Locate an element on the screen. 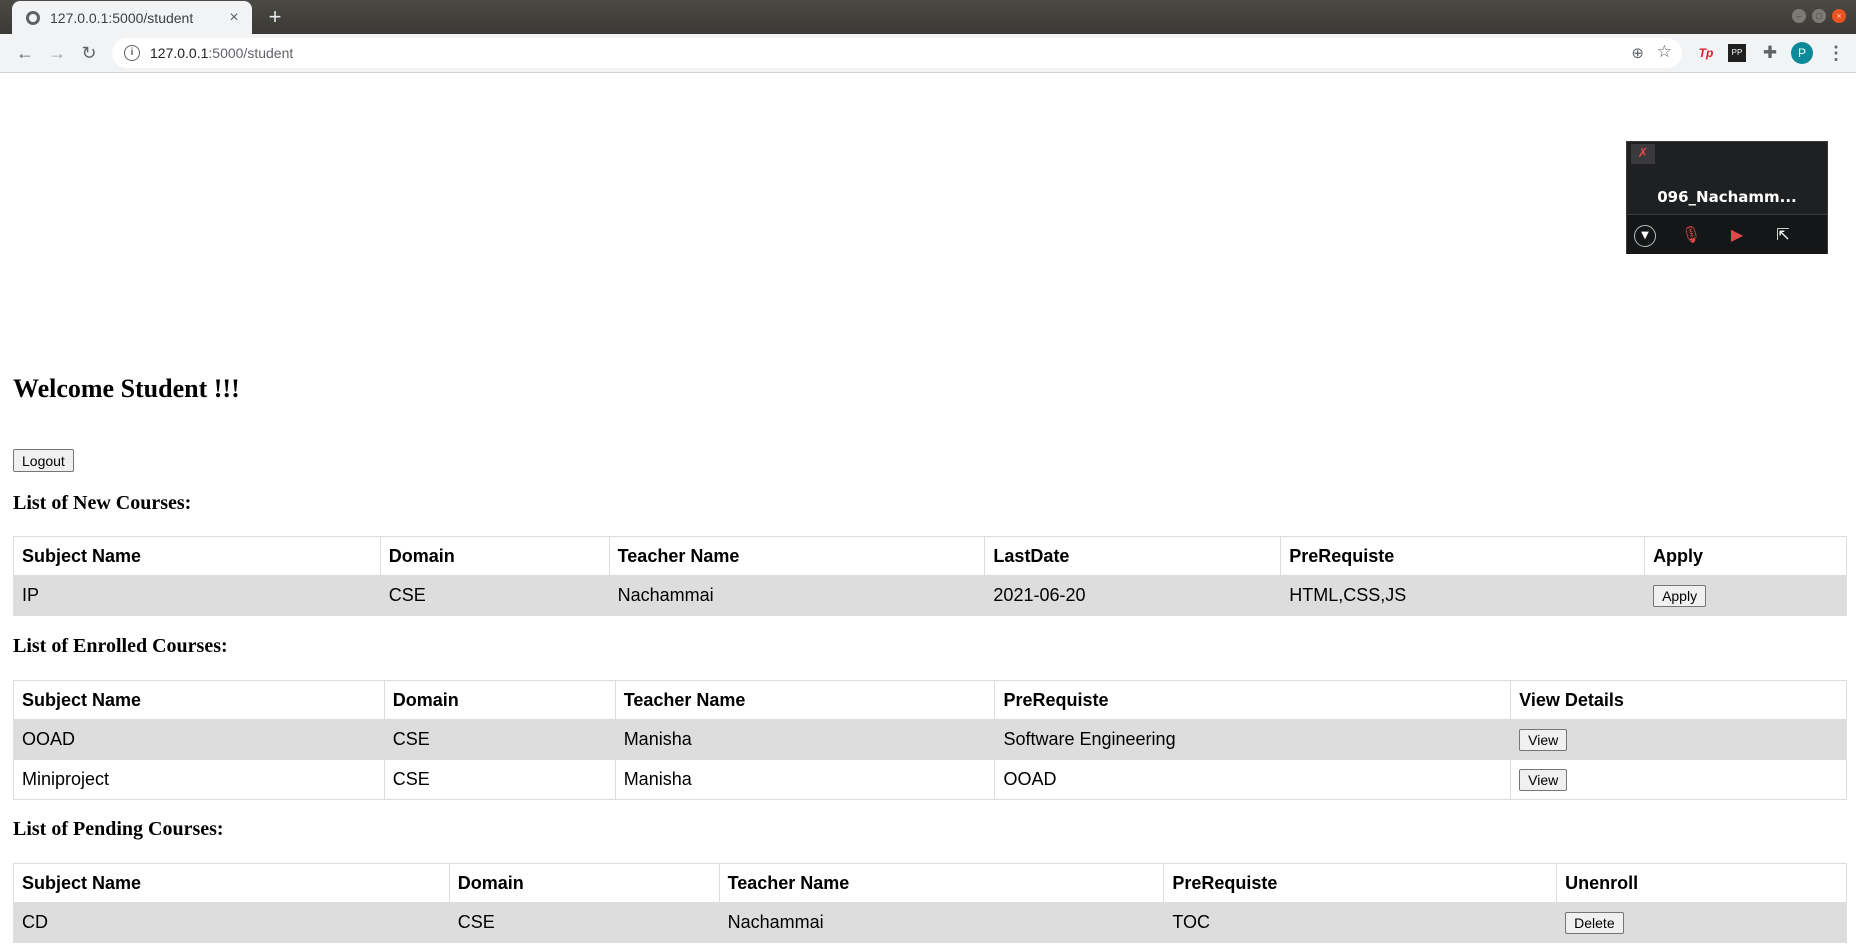  muted-mic-icon: ✗ is located at coordinates (1643, 154).